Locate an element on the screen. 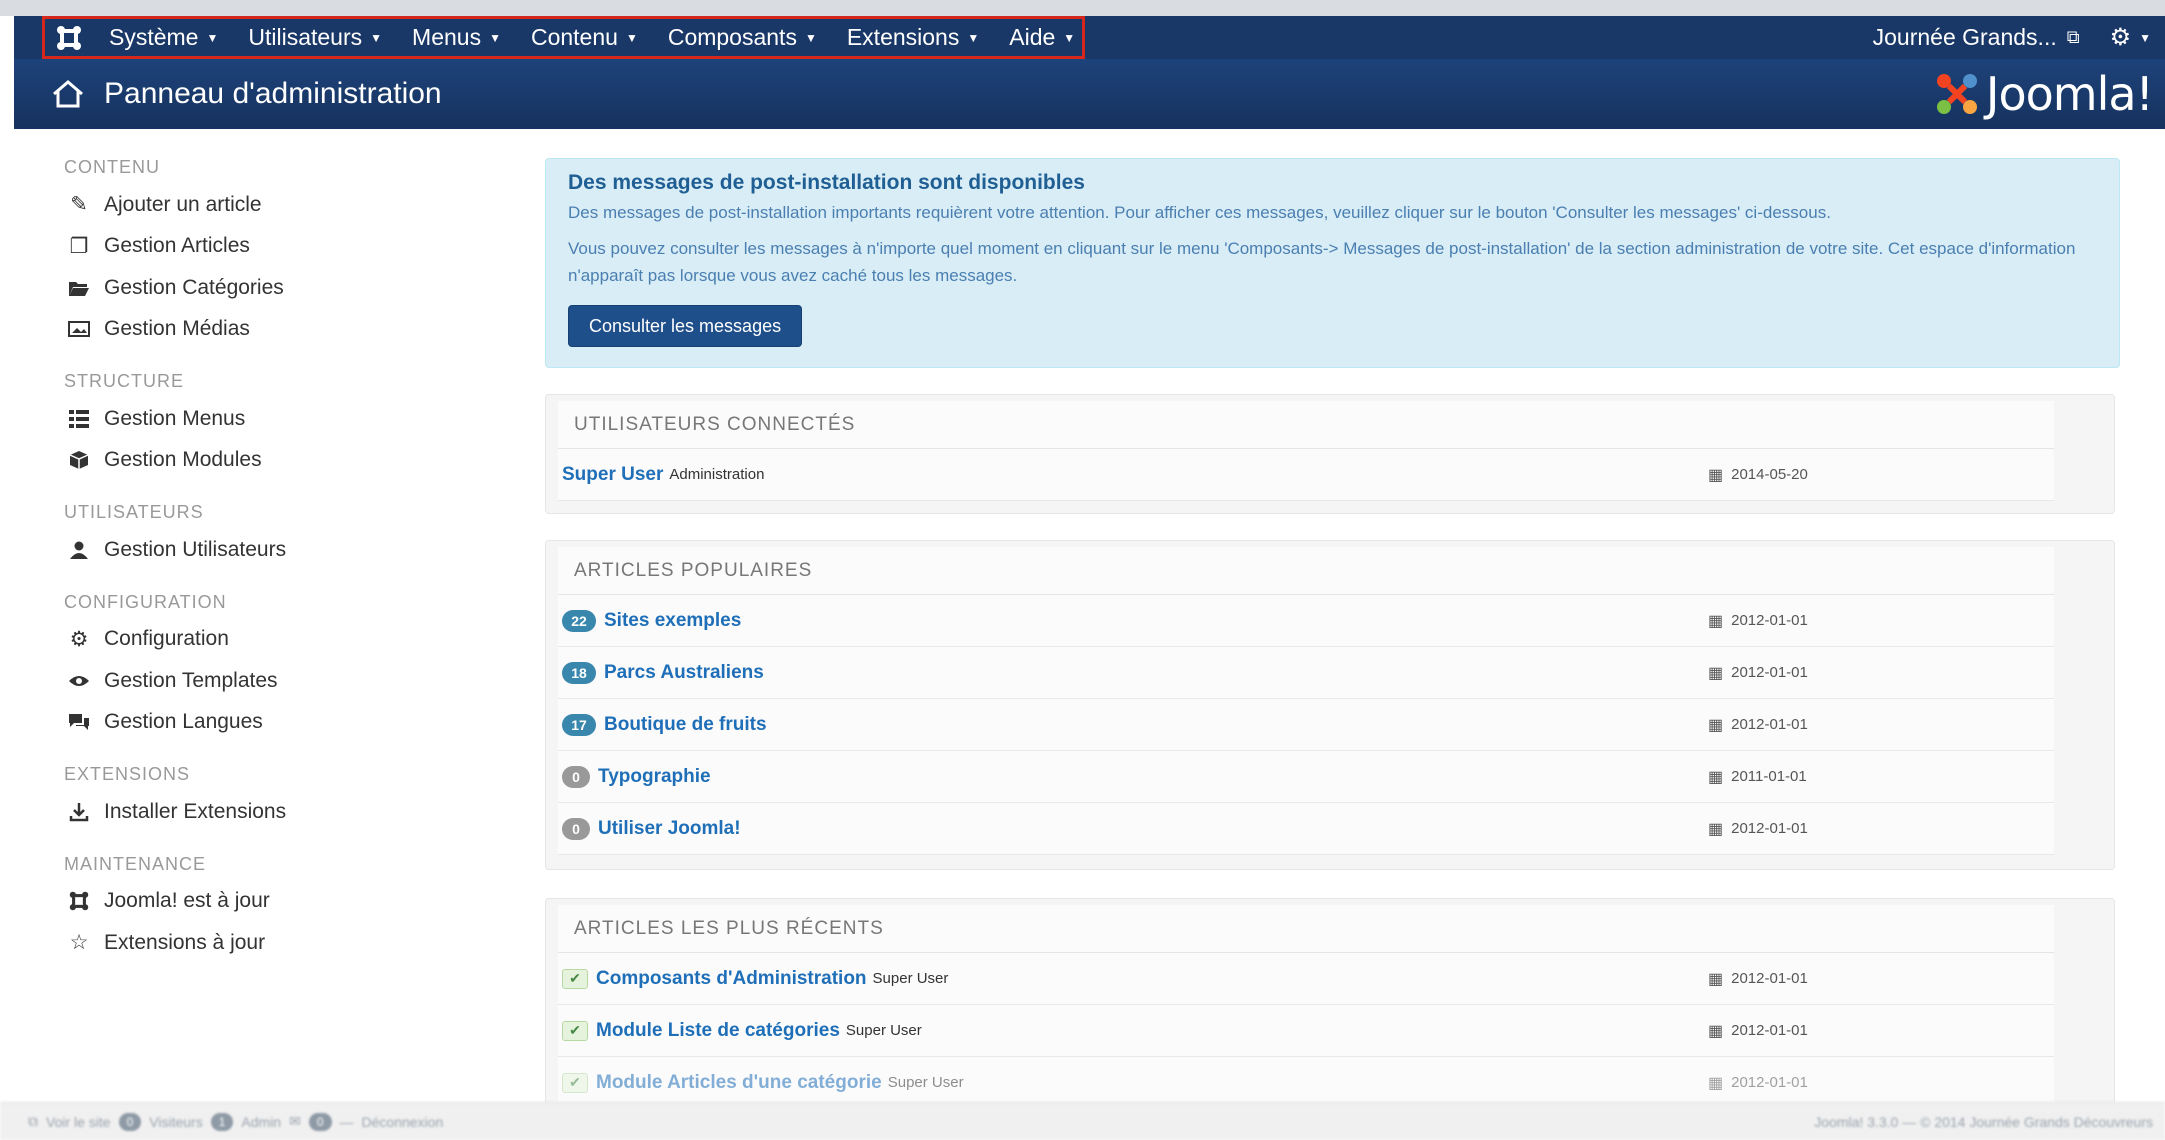 Image resolution: width=2165 pixels, height=1140 pixels. envelope-icon: ✉ is located at coordinates (295, 1121).